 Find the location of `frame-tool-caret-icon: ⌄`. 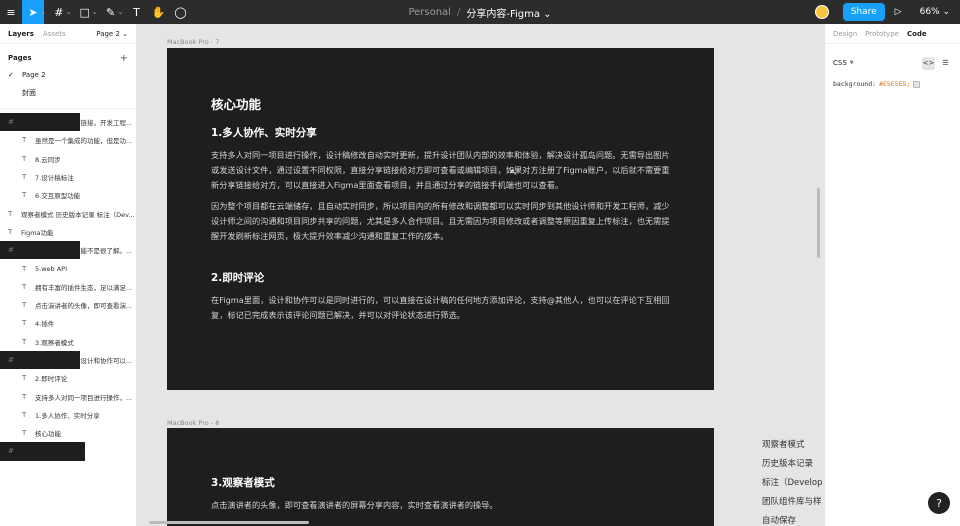

frame-tool-caret-icon: ⌄ is located at coordinates (69, 12).